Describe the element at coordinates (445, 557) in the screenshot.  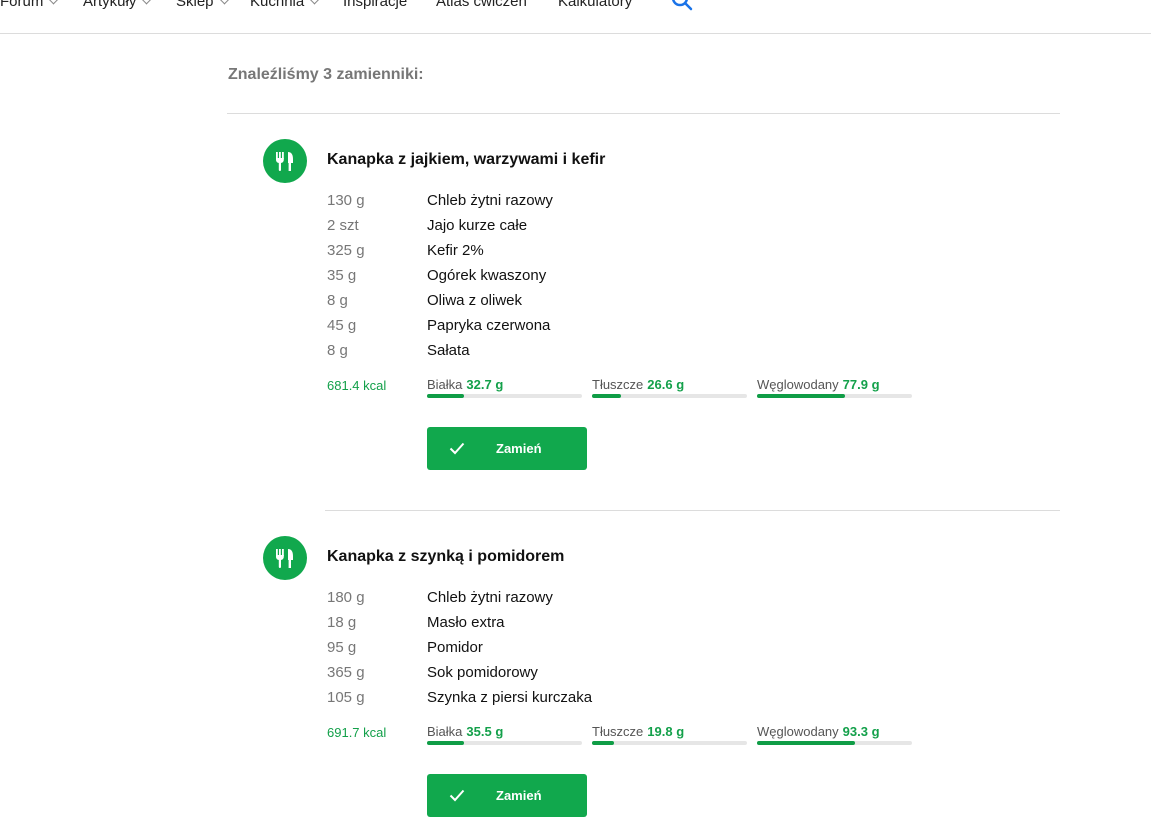
I see `meal-title: Kanapka z szynką i pomidorem` at that location.